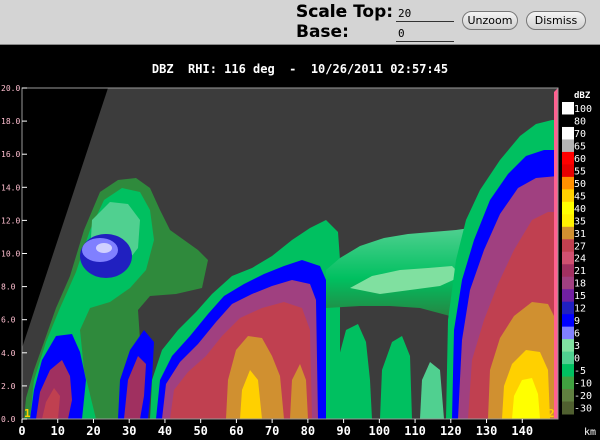  Describe the element at coordinates (8, 287) in the screenshot. I see `y-tick-label: 8.0` at that location.